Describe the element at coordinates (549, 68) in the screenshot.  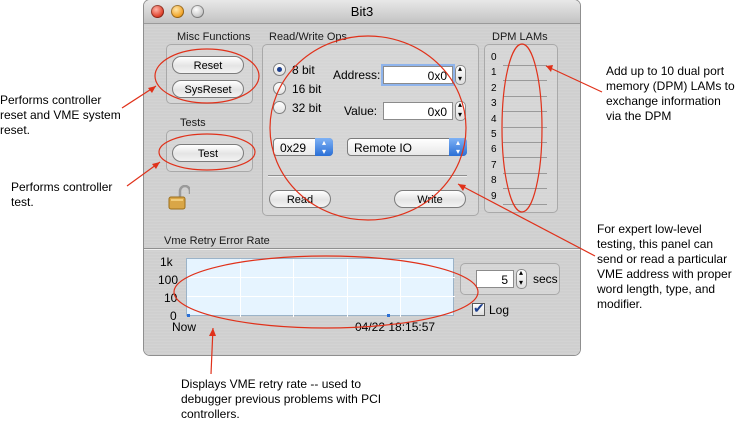
I see `arrowhead-dpm` at that location.